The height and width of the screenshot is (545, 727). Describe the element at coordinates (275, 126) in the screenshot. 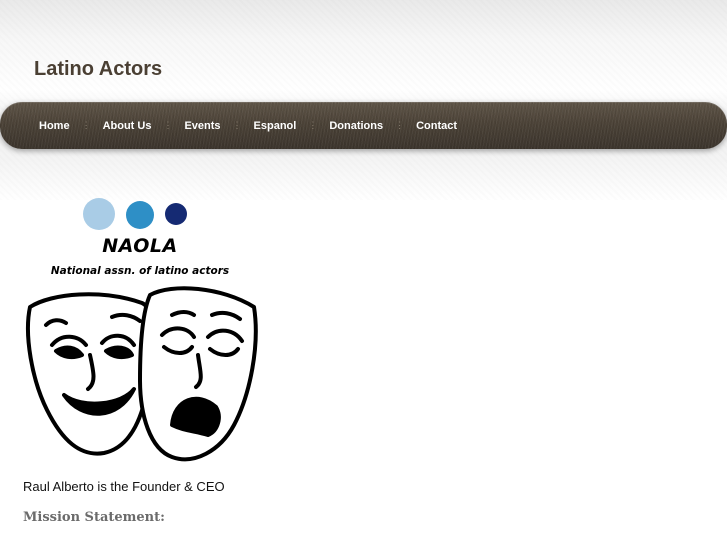

I see `nav-espanol: Espanol` at that location.